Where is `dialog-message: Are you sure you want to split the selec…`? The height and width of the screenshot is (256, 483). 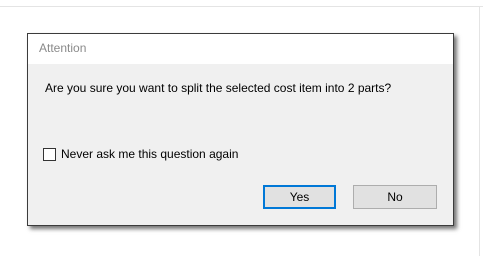
dialog-message: Are you sure you want to split the selec… is located at coordinates (218, 88).